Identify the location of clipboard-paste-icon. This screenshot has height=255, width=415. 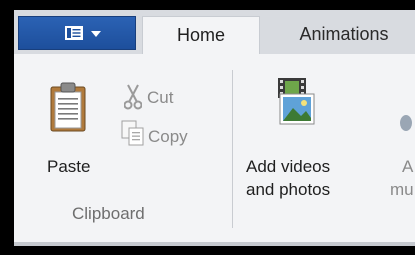
(68, 107).